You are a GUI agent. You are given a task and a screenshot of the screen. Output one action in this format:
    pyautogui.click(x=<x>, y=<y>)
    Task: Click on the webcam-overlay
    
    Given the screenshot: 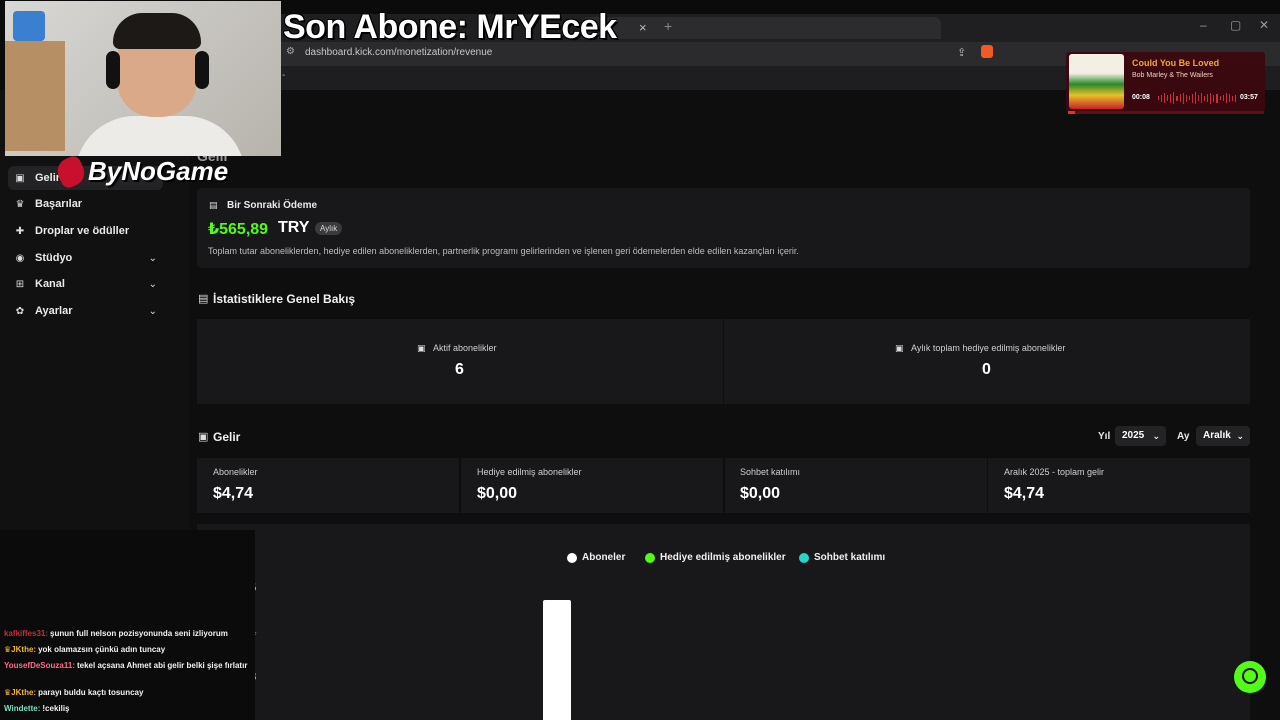 What is the action you would take?
    pyautogui.click(x=143, y=78)
    